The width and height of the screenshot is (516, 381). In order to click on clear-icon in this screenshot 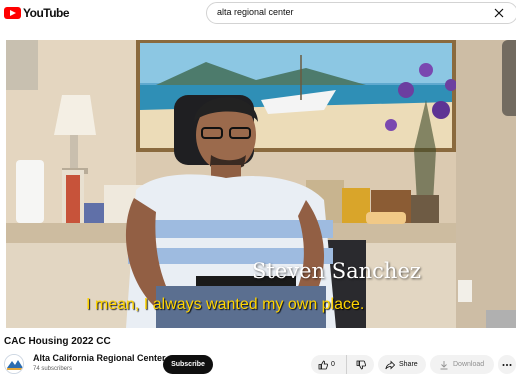, I will do `click(499, 13)`.